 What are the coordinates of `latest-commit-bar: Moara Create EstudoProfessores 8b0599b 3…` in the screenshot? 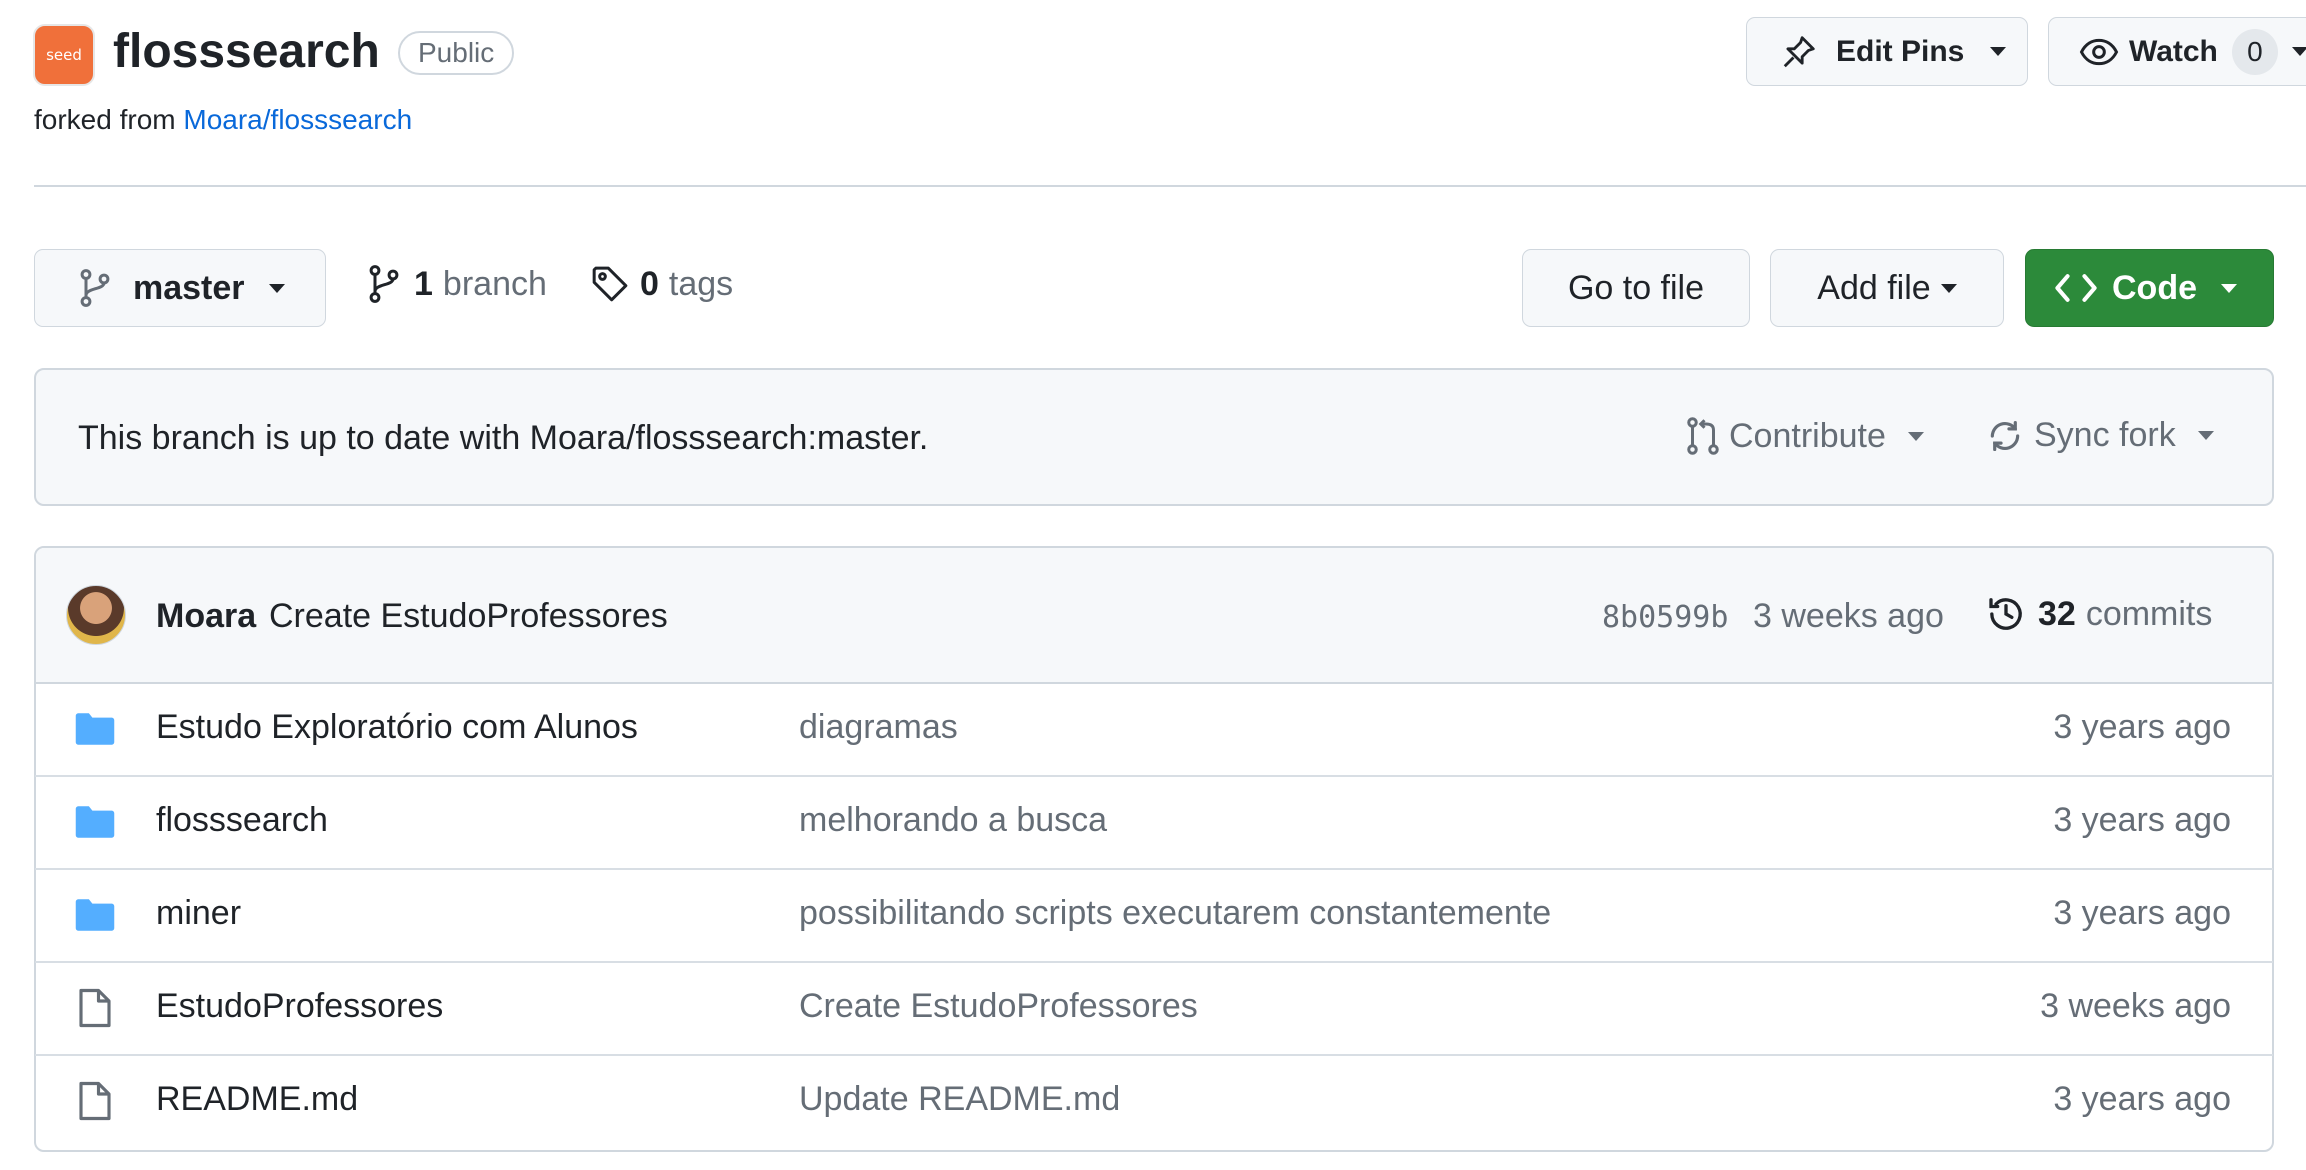 It's located at (1154, 616).